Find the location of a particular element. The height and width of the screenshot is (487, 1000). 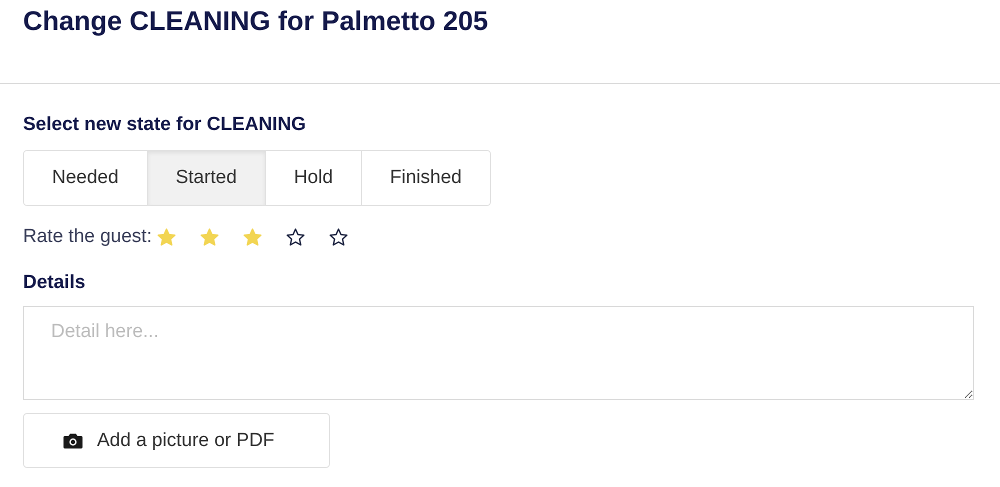

upload-button: Add a picture or PDF is located at coordinates (176, 440).